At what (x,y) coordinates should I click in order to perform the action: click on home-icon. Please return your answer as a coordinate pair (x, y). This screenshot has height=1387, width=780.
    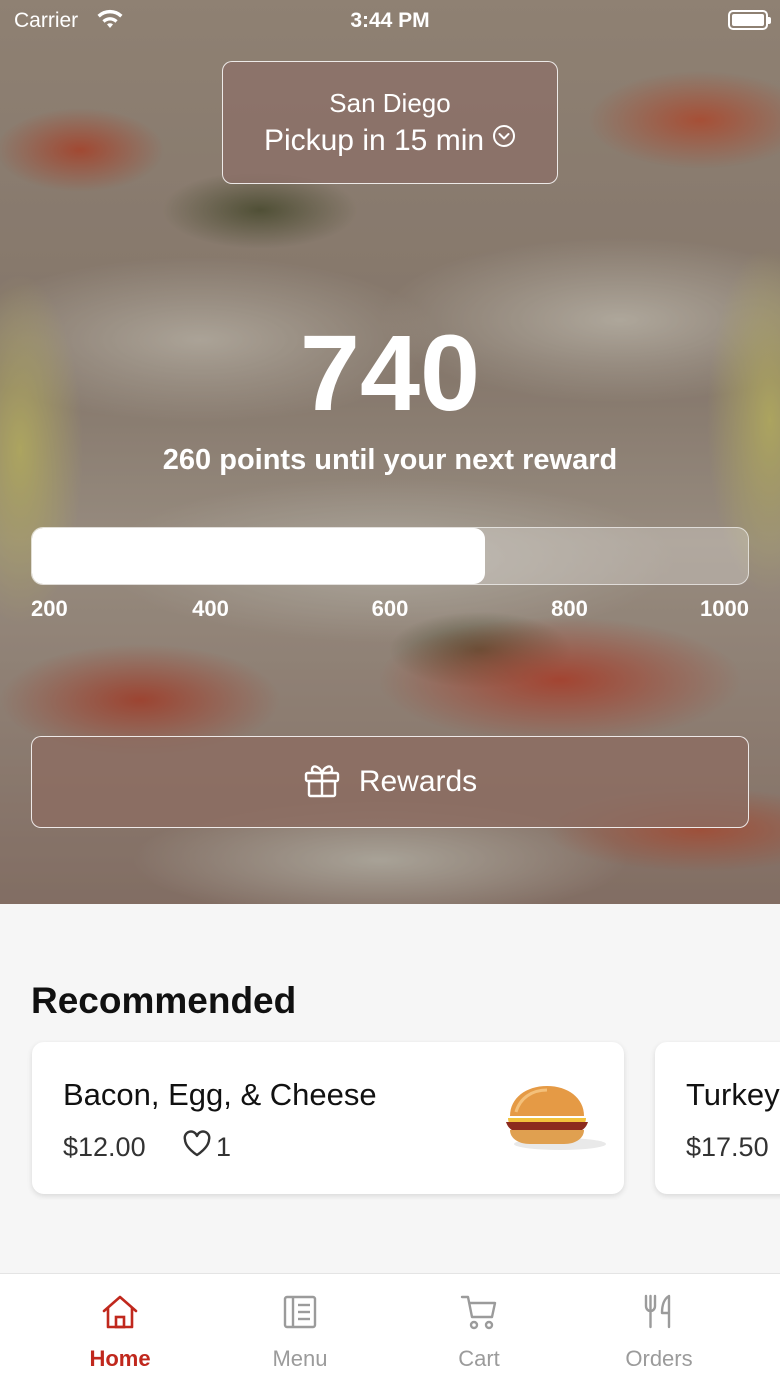
    Looking at the image, I should click on (120, 1312).